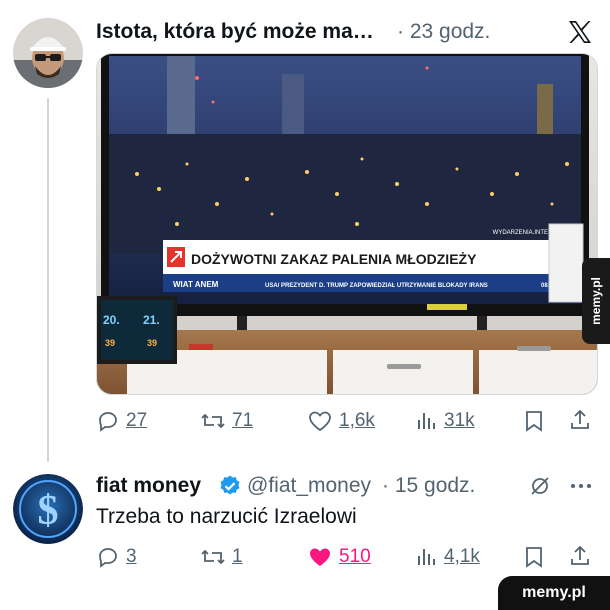  What do you see at coordinates (334, 259) in the screenshot?
I see `tv-headline: DOŻYWOTNI ZAKAZ PALENIA MŁODZIEŻY` at bounding box center [334, 259].